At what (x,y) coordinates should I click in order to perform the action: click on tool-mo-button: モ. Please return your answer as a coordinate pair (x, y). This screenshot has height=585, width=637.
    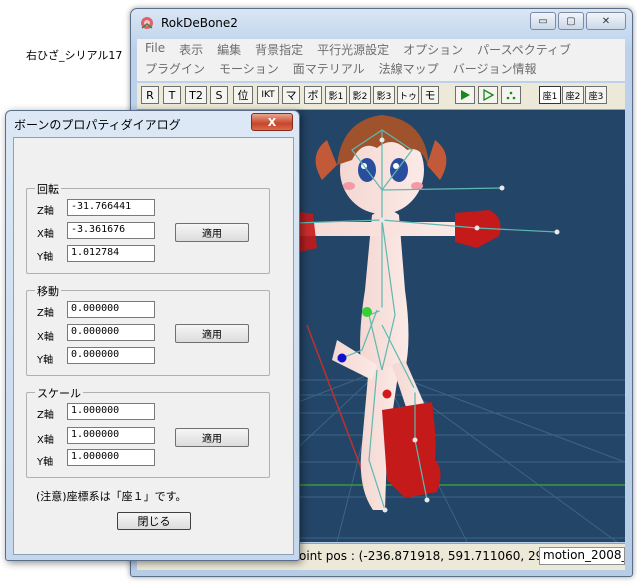
    Looking at the image, I should click on (430, 95).